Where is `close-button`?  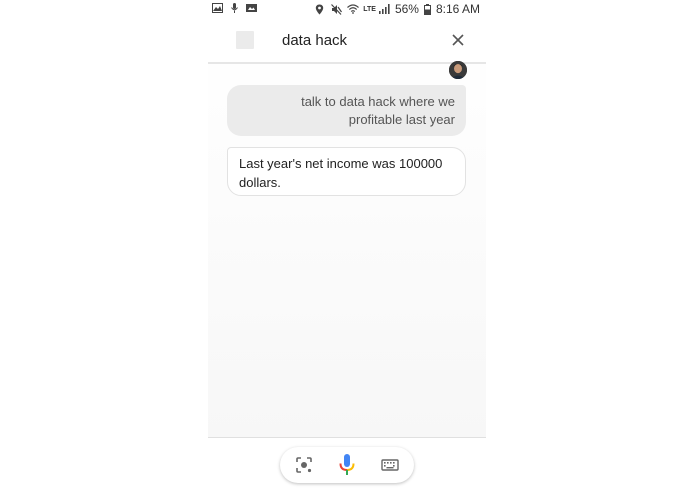 close-button is located at coordinates (458, 40).